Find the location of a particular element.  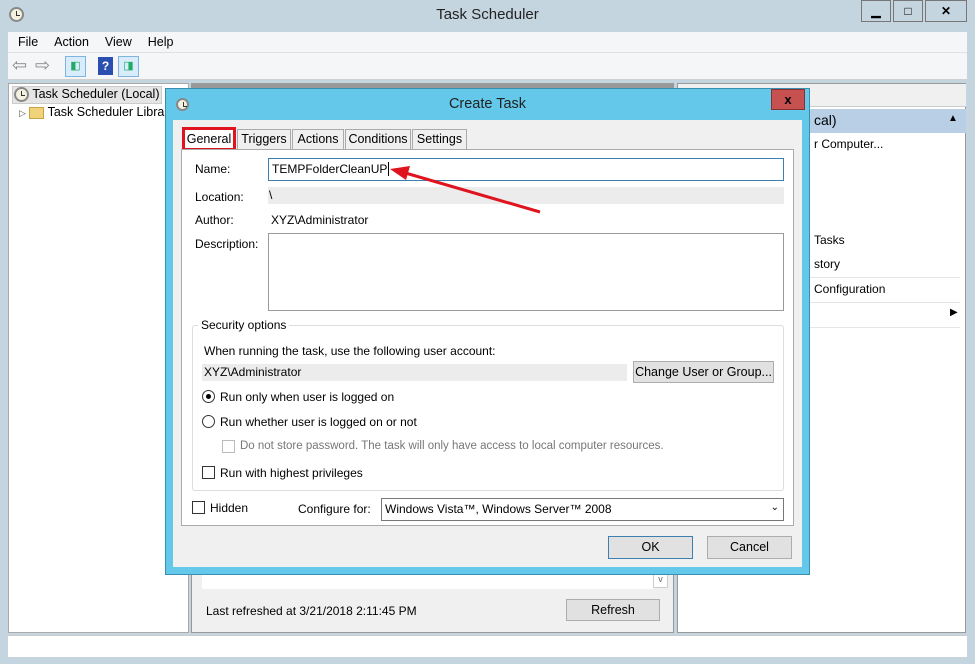

refresh-button: Refresh is located at coordinates (613, 610).